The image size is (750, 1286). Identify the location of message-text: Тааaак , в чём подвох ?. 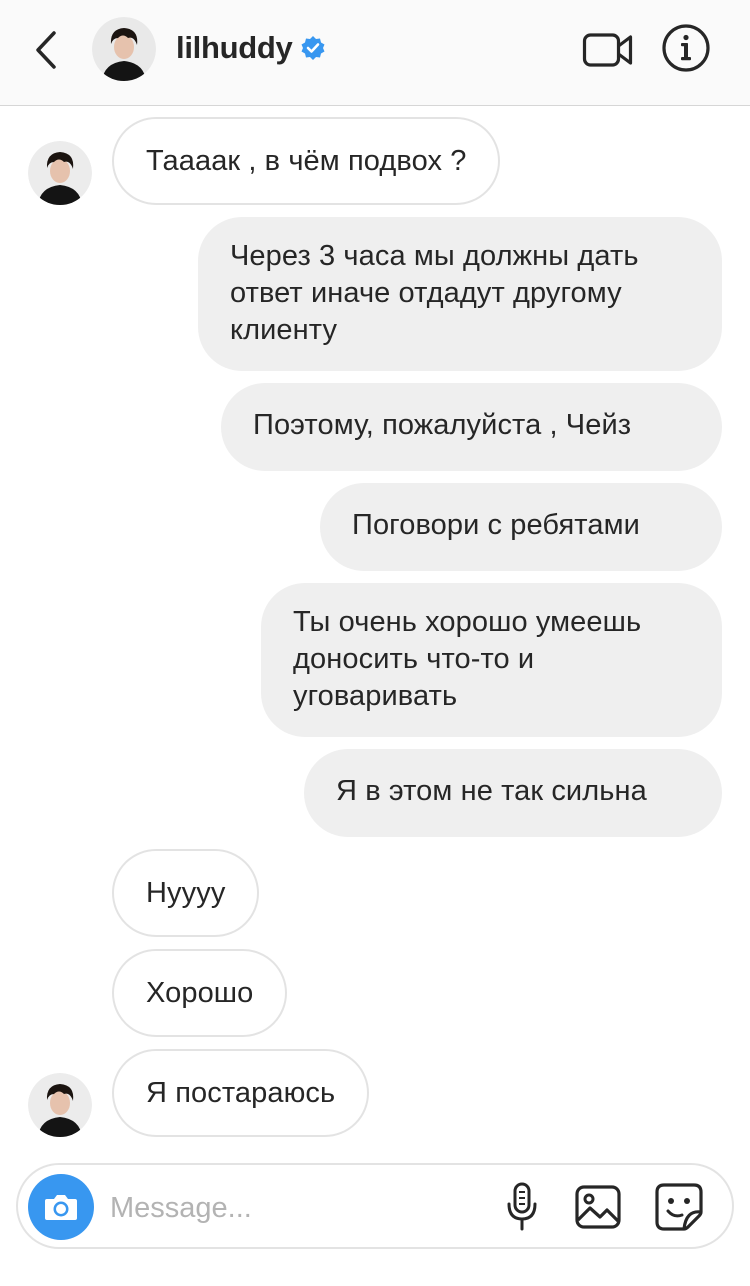
(306, 161).